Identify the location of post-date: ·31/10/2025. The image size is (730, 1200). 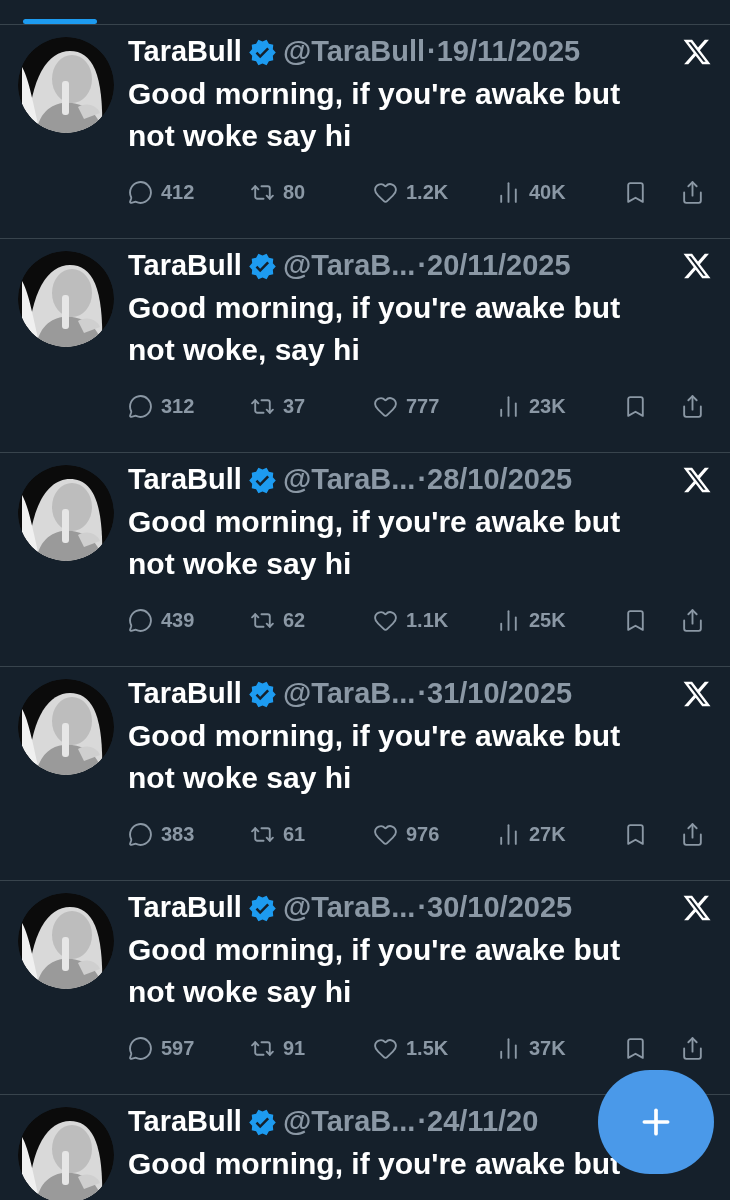
(495, 694).